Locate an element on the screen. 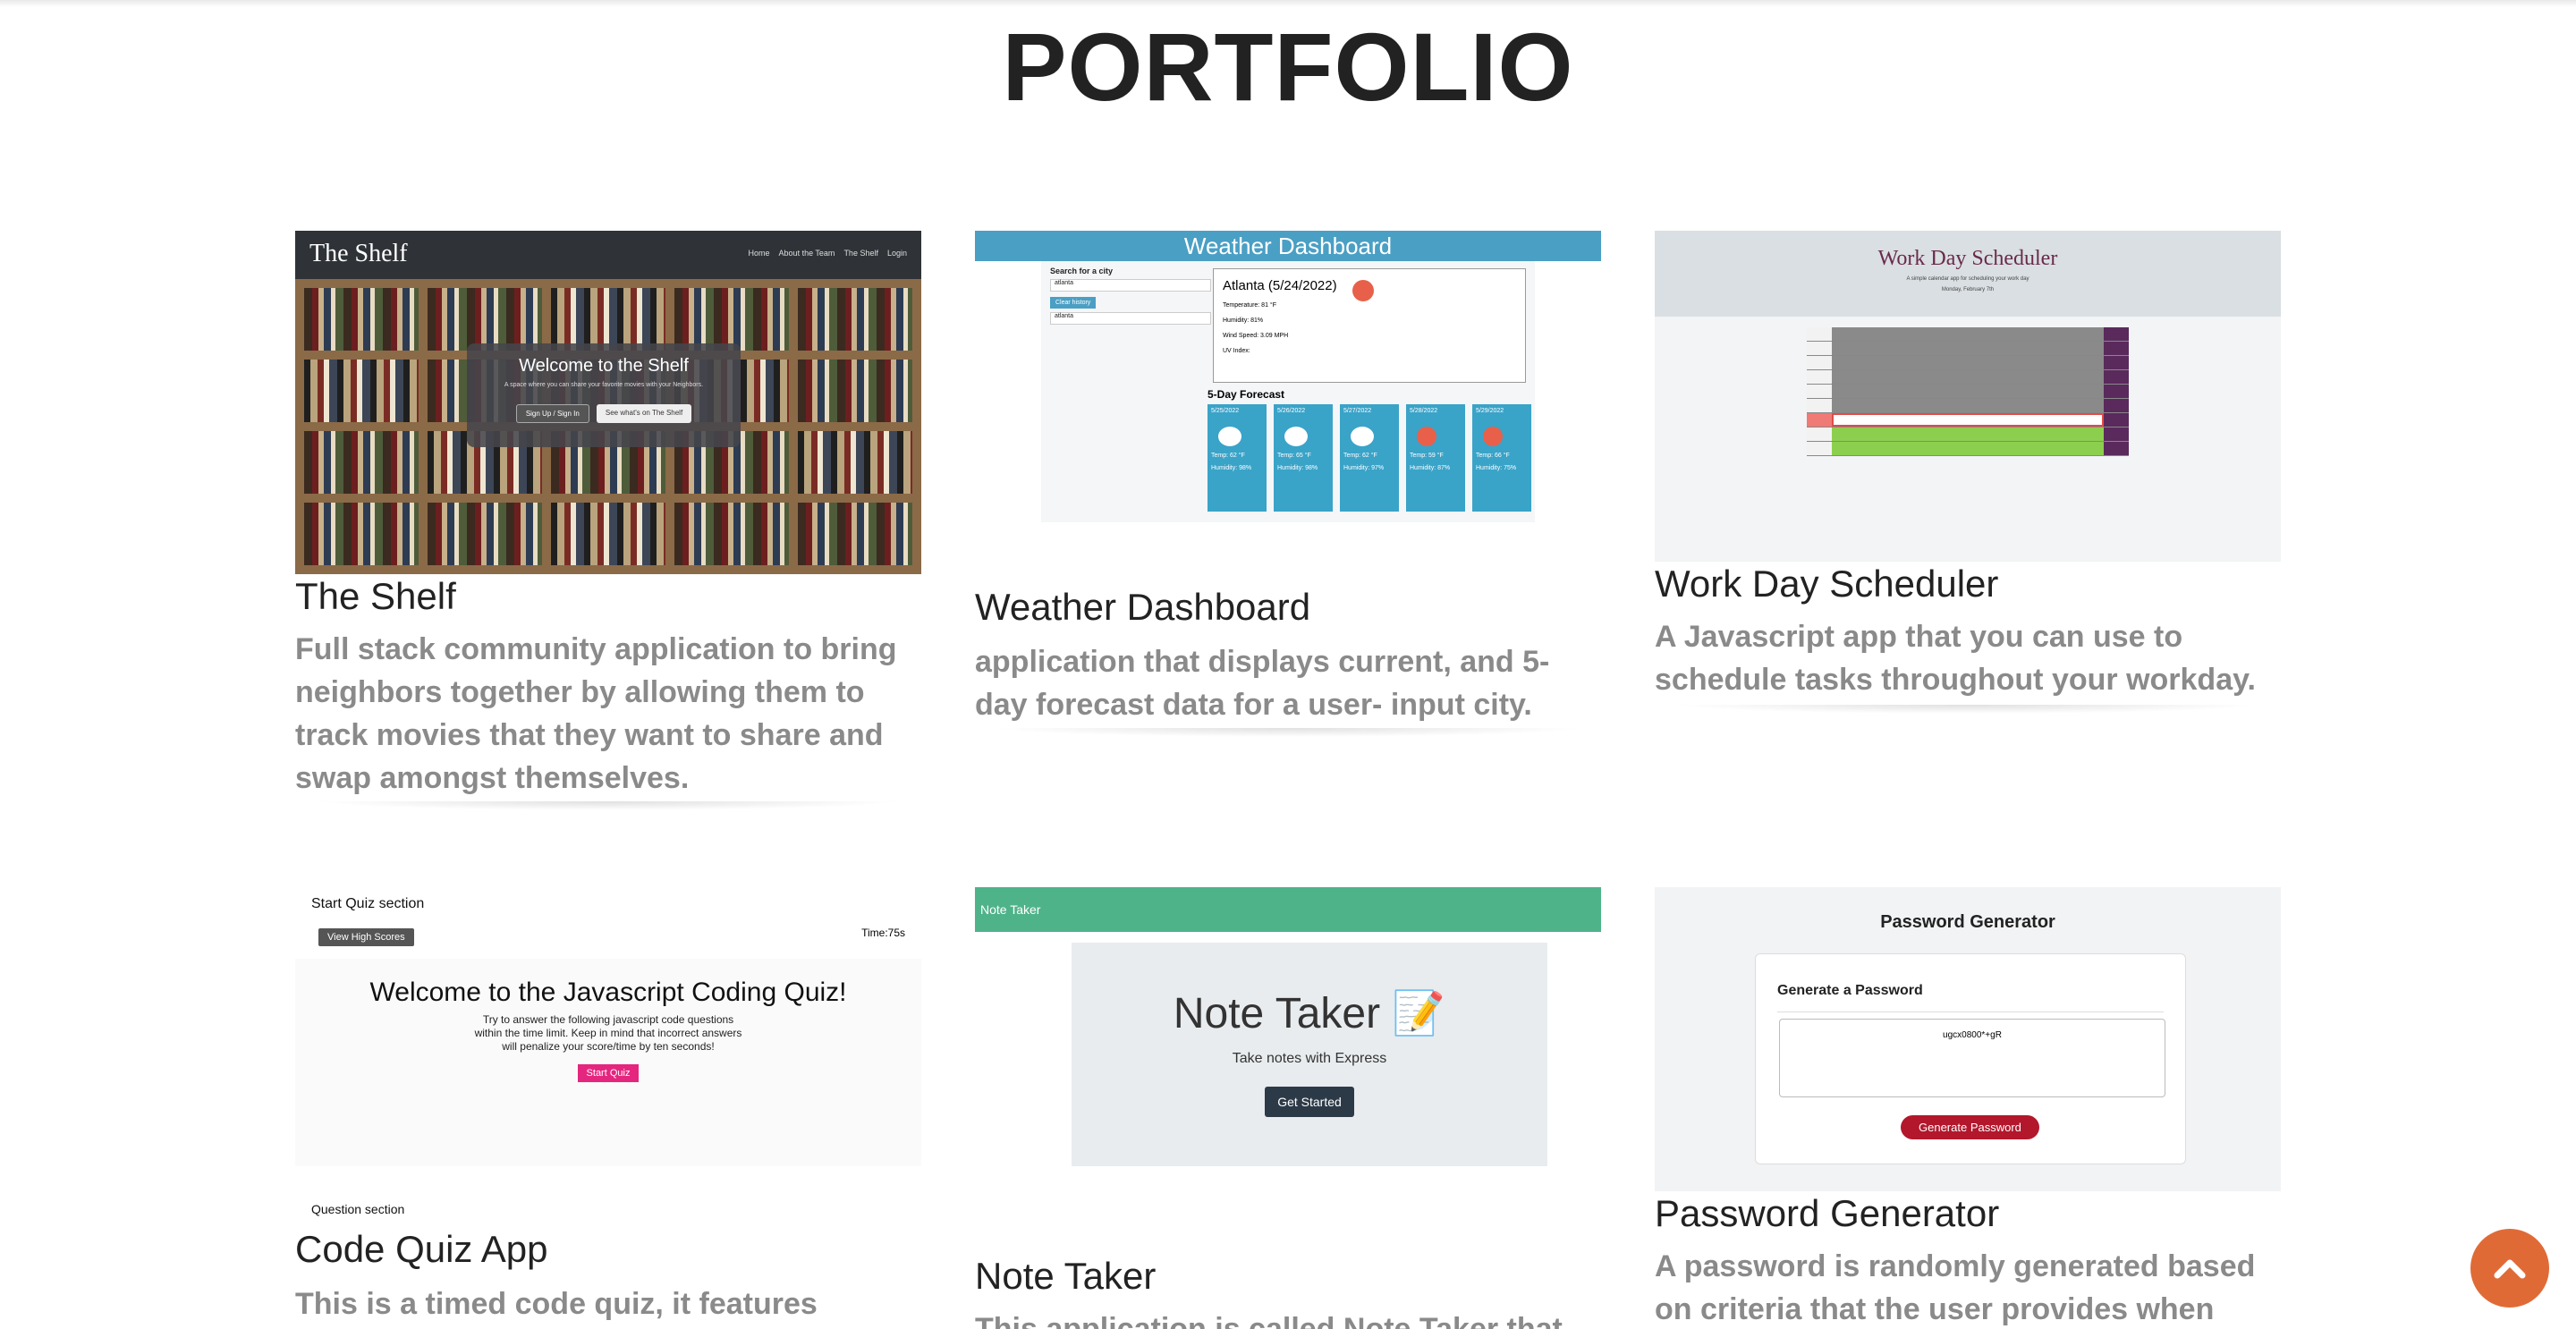  back-to-top-button is located at coordinates (2509, 1268).